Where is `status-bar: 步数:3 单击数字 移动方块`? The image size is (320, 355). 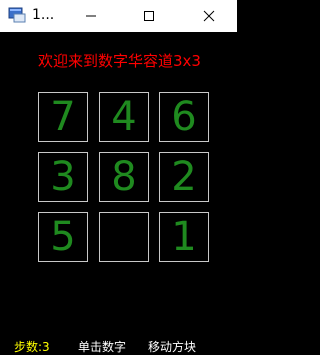
status-bar: 步数:3 单击数字 移动方块 is located at coordinates (118, 347).